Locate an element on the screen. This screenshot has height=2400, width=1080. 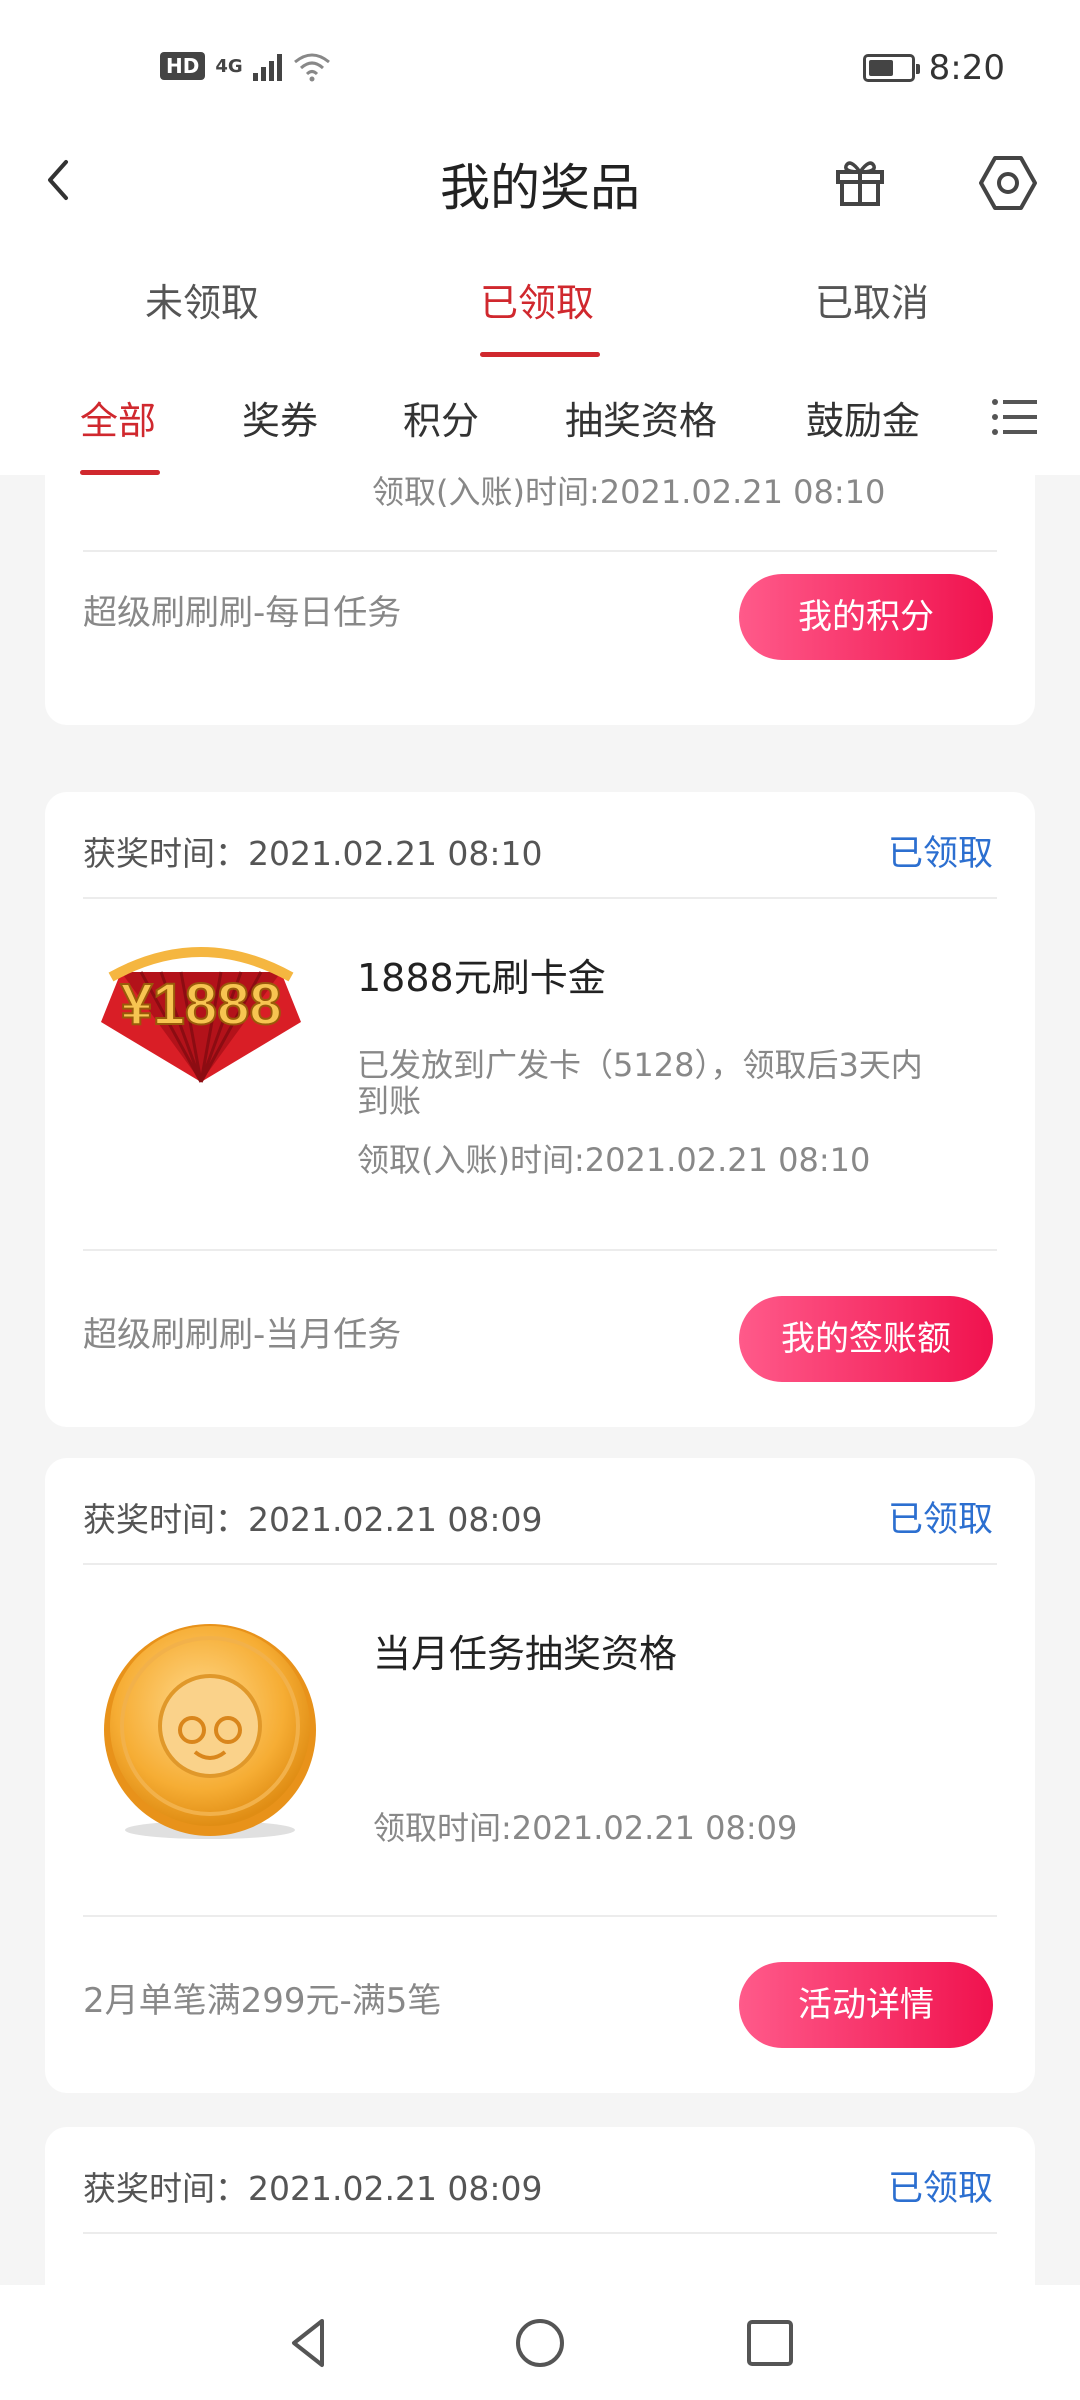
gift-icon is located at coordinates (860, 180).